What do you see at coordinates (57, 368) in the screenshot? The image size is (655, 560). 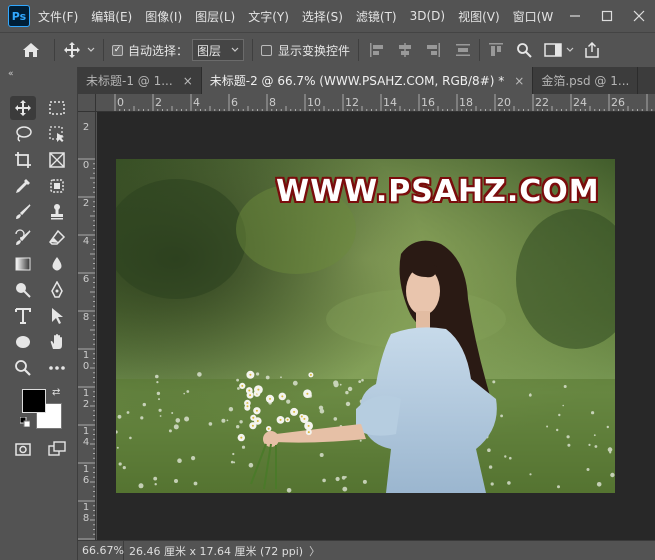 I see `more-tools-icon` at bounding box center [57, 368].